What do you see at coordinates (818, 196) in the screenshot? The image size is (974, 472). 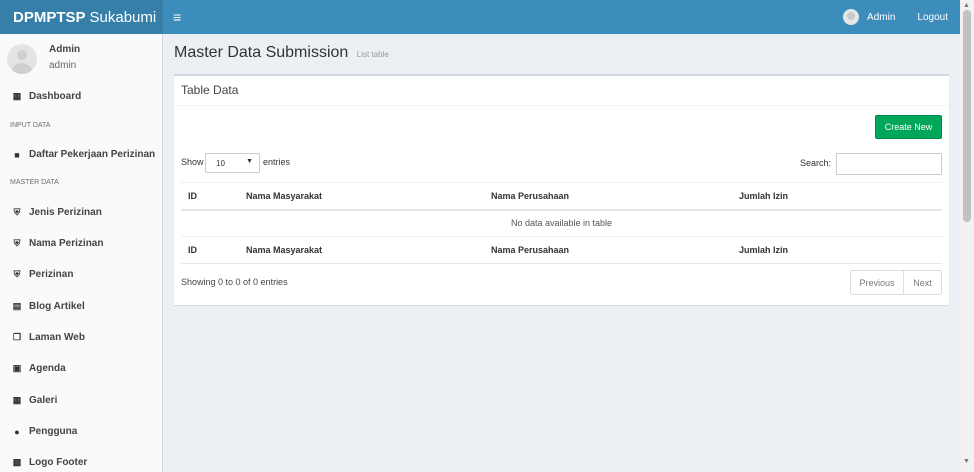 I see `column-header-jumlah-izin: Jumlah Izin` at bounding box center [818, 196].